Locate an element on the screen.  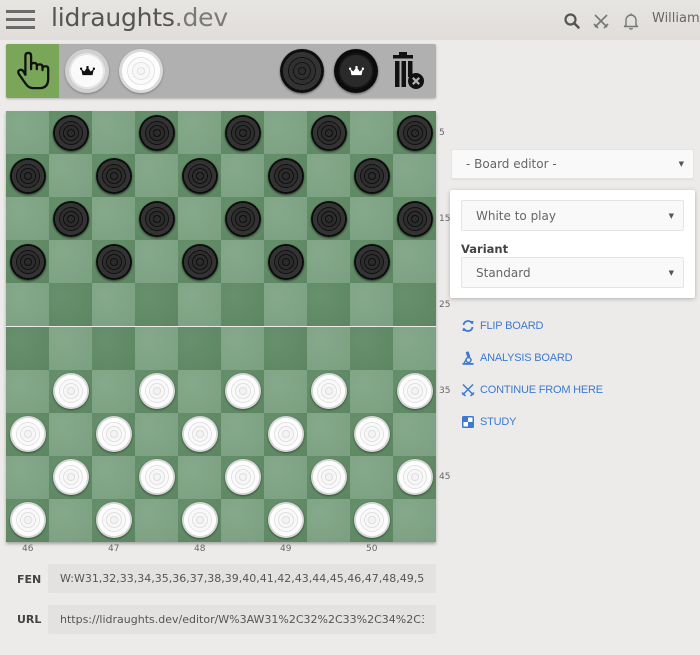
black-king-spare is located at coordinates (356, 71).